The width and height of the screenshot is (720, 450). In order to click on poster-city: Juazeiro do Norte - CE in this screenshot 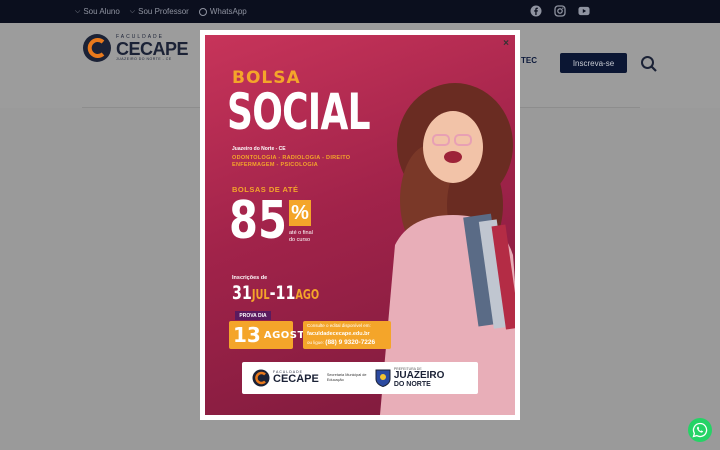, I will do `click(259, 149)`.